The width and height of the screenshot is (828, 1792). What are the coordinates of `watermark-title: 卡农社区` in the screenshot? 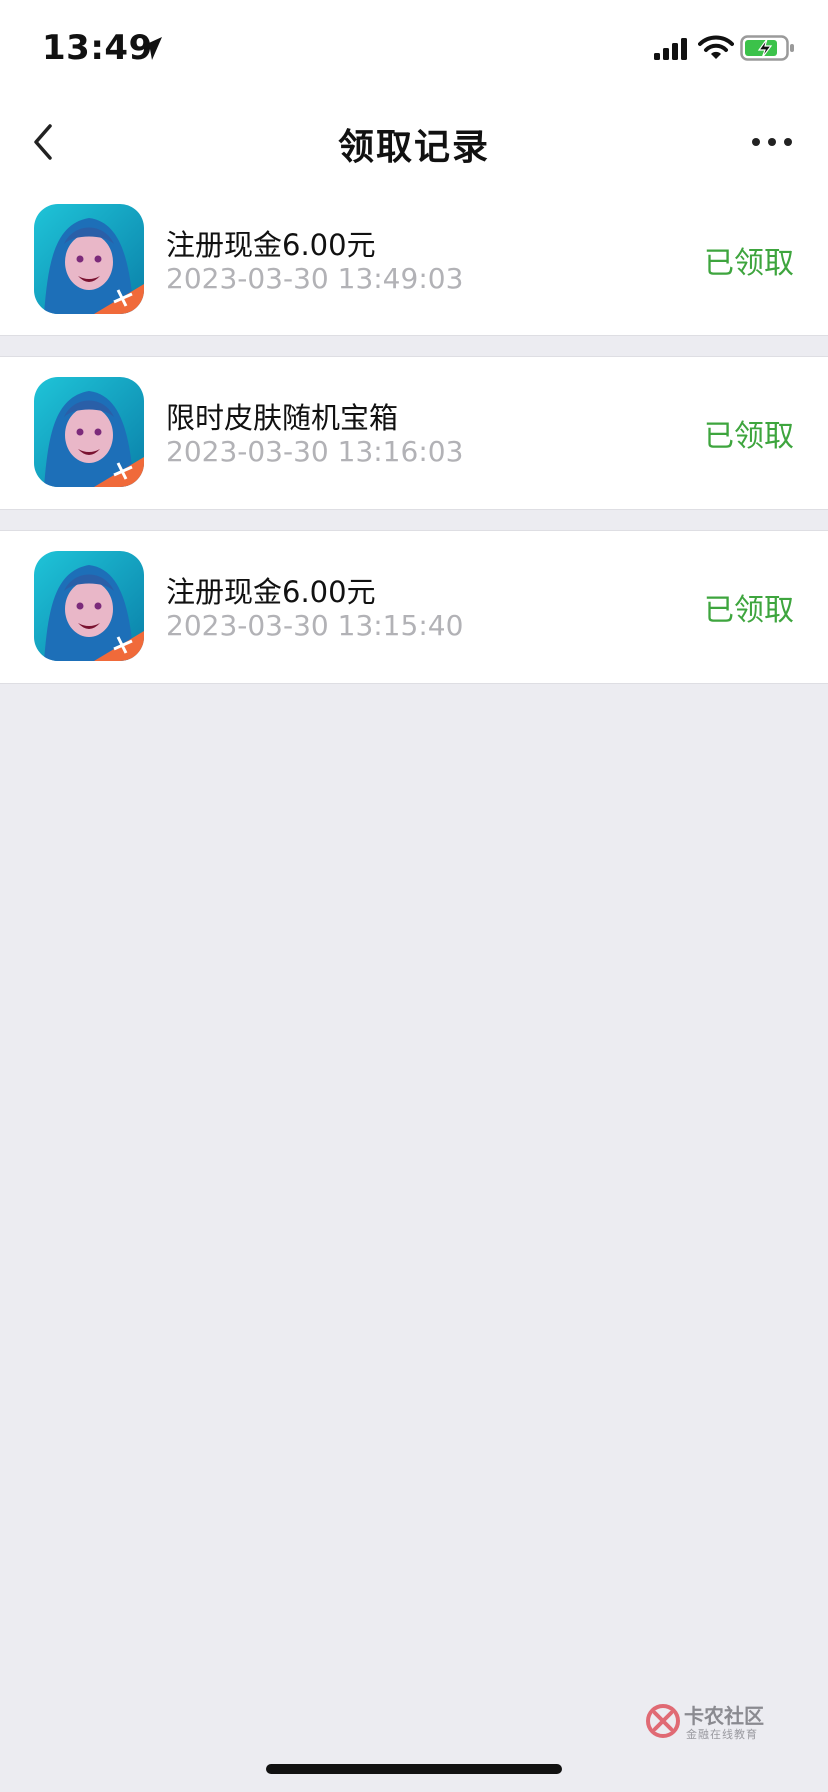 It's located at (724, 1716).